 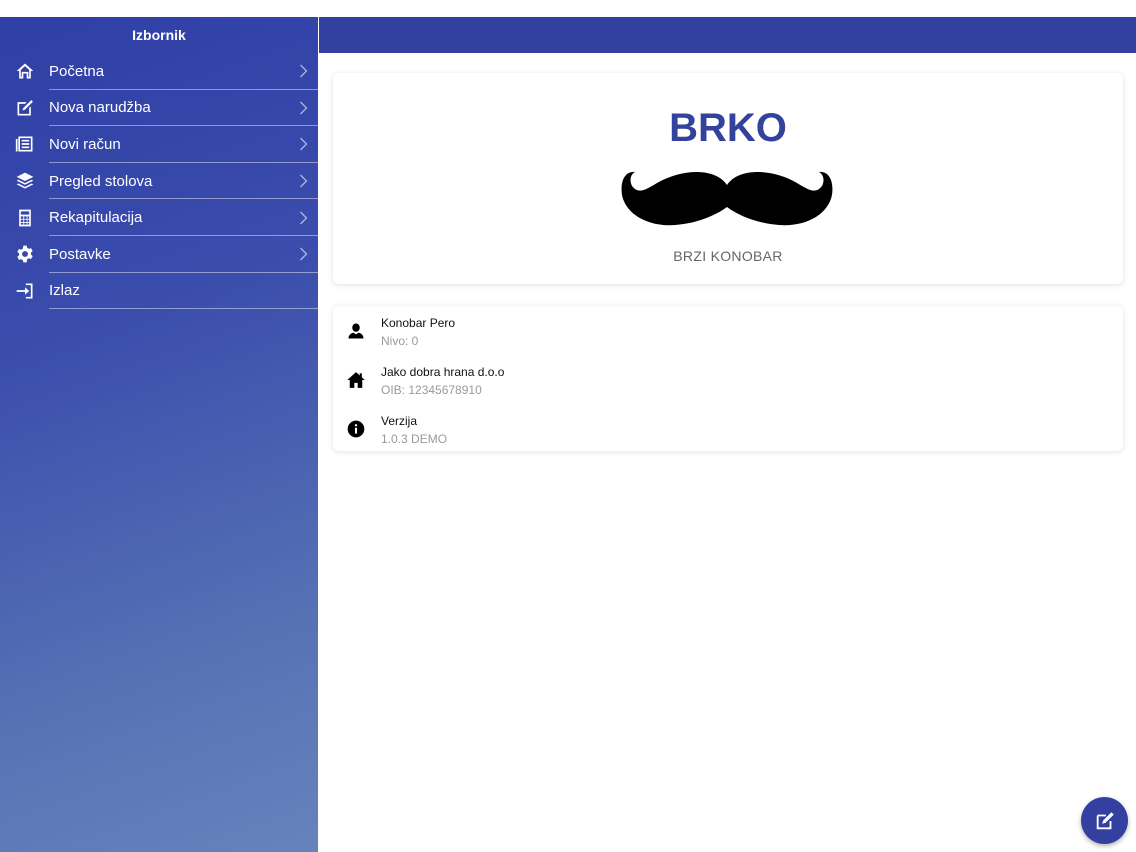 What do you see at coordinates (728, 256) in the screenshot?
I see `app-subtitle: BRZI KONOBAR` at bounding box center [728, 256].